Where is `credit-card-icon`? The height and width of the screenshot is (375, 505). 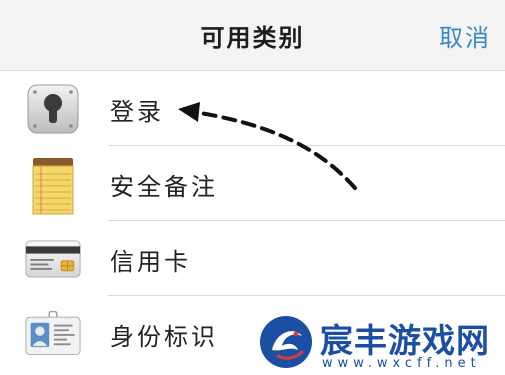
credit-card-icon is located at coordinates (53, 259).